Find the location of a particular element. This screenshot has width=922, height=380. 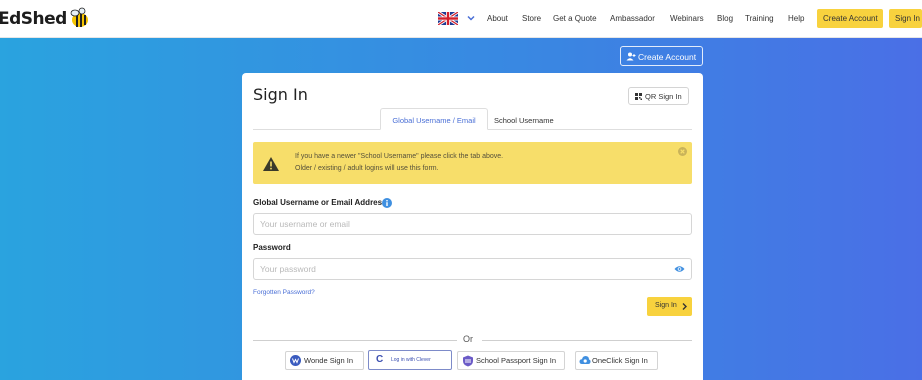

close-icon is located at coordinates (682, 151).